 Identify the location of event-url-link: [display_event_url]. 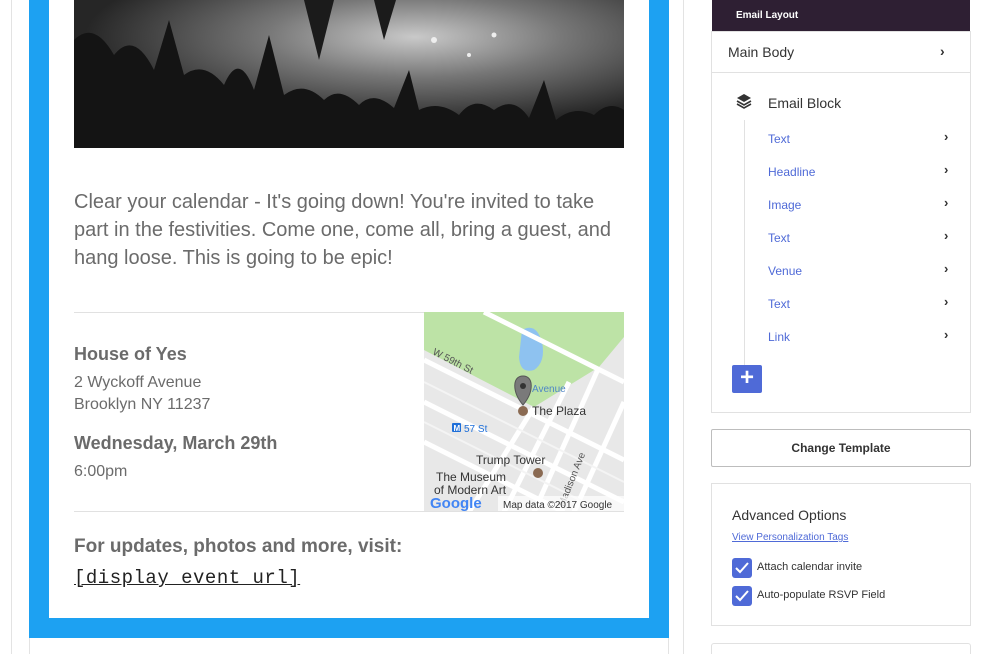
(187, 578).